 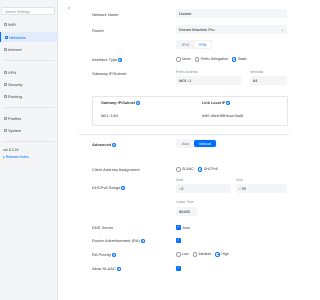 I want to click on routing-icon, so click(x=5, y=96).